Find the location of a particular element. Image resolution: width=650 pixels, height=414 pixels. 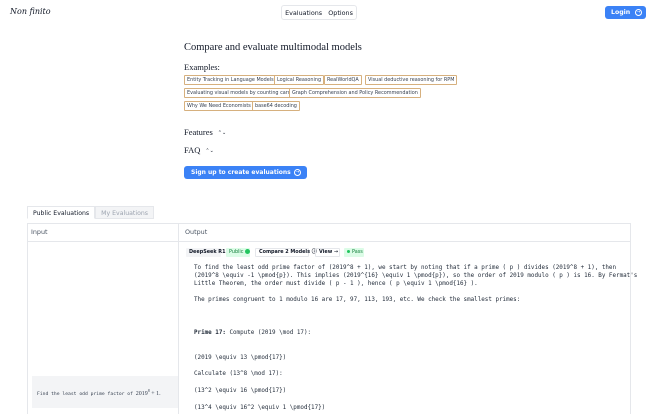

nav-evaluations: Evaluations is located at coordinates (303, 13).